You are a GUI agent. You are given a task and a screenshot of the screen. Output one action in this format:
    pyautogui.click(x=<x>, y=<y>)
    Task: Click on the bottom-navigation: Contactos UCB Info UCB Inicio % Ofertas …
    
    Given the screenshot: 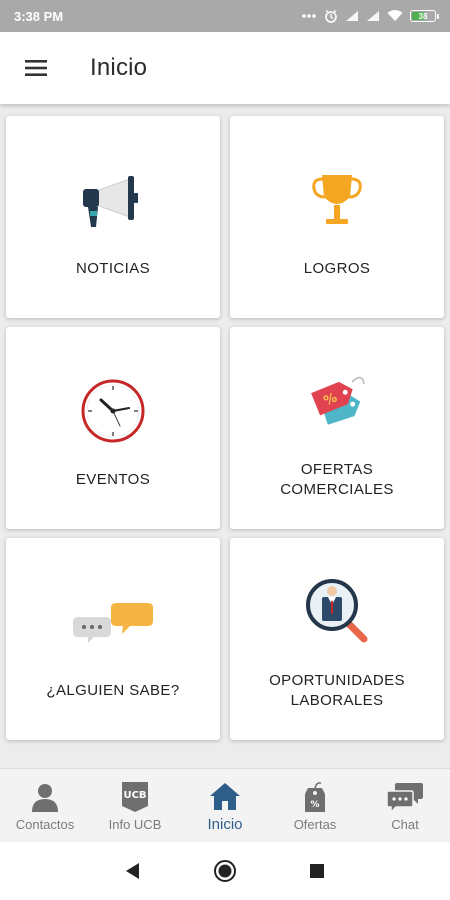 What is the action you would take?
    pyautogui.click(x=225, y=805)
    